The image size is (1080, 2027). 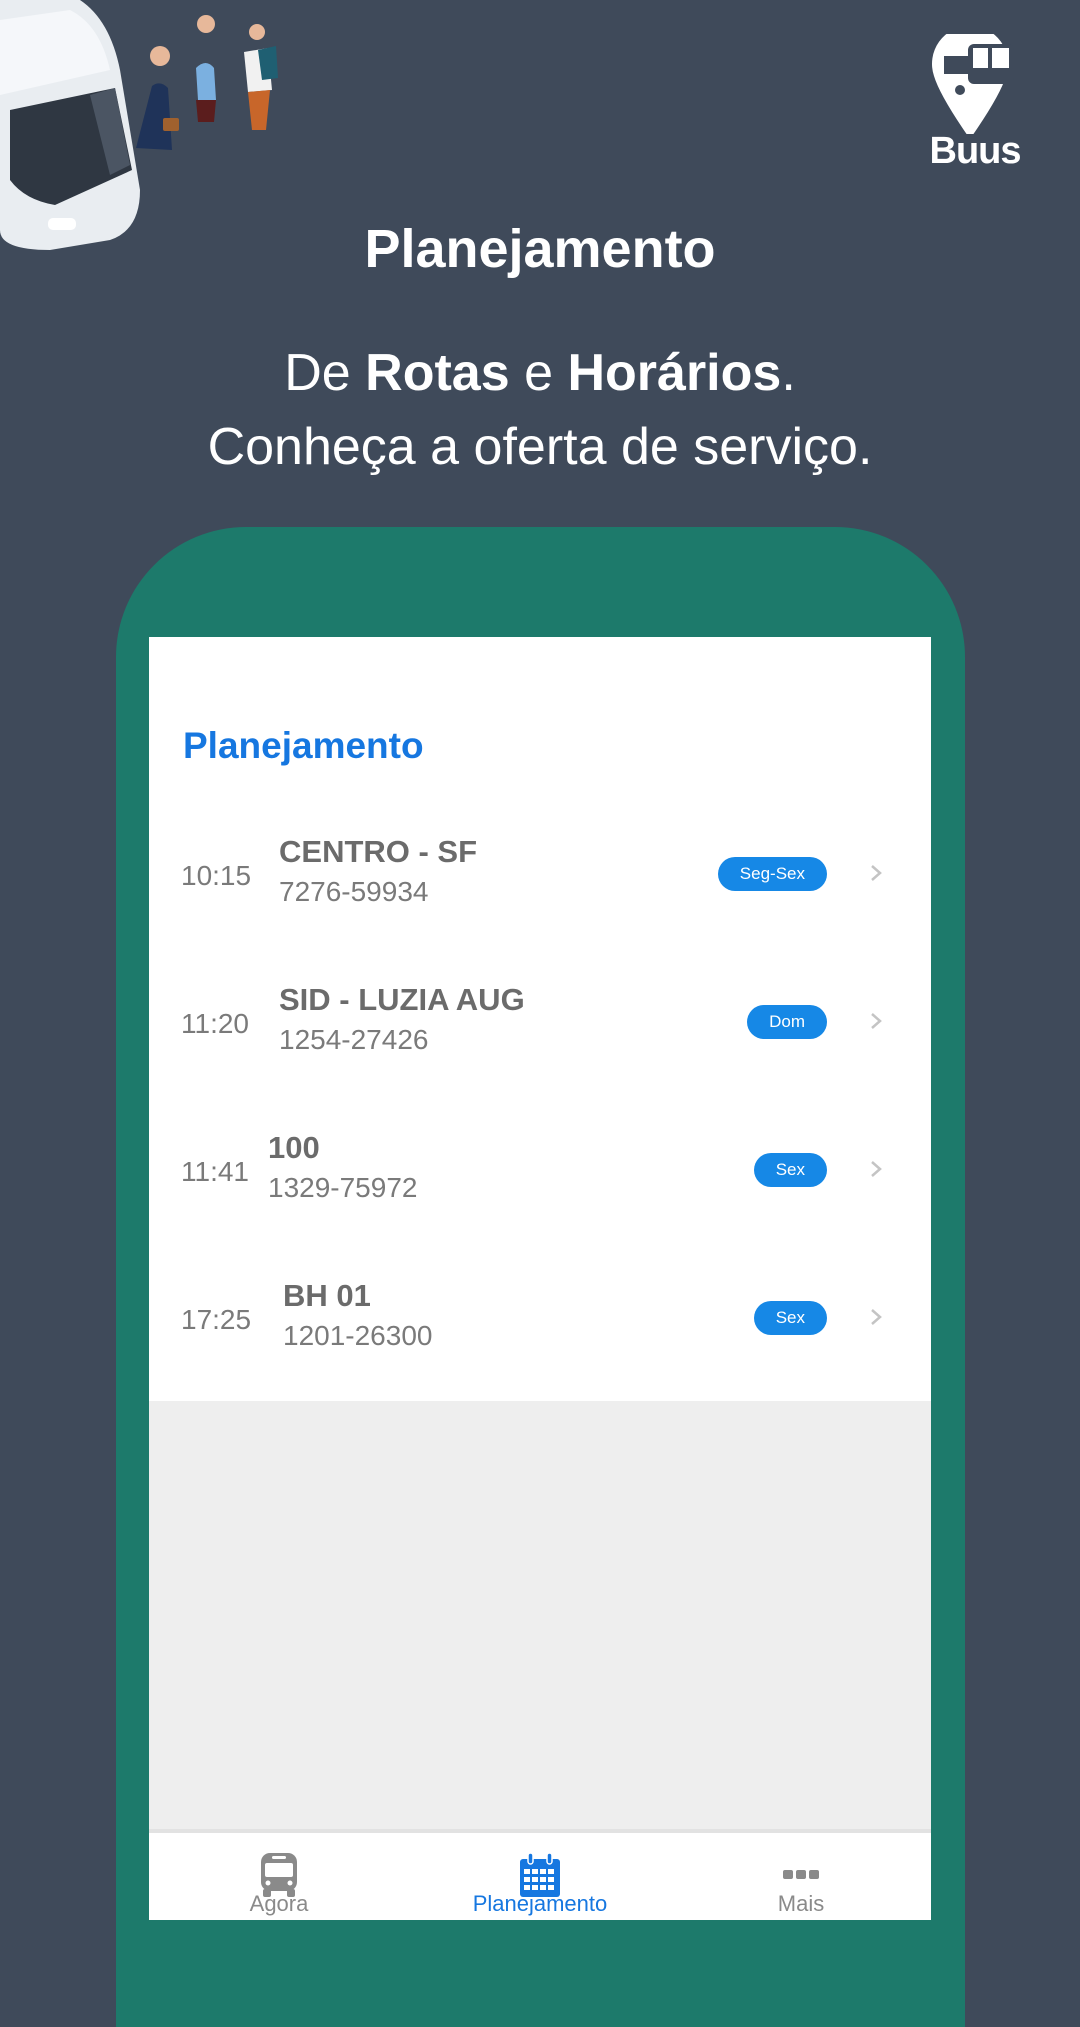 What do you see at coordinates (540, 447) in the screenshot?
I see `hero-subtitle-line-2: Conheça a oferta de serviço.` at bounding box center [540, 447].